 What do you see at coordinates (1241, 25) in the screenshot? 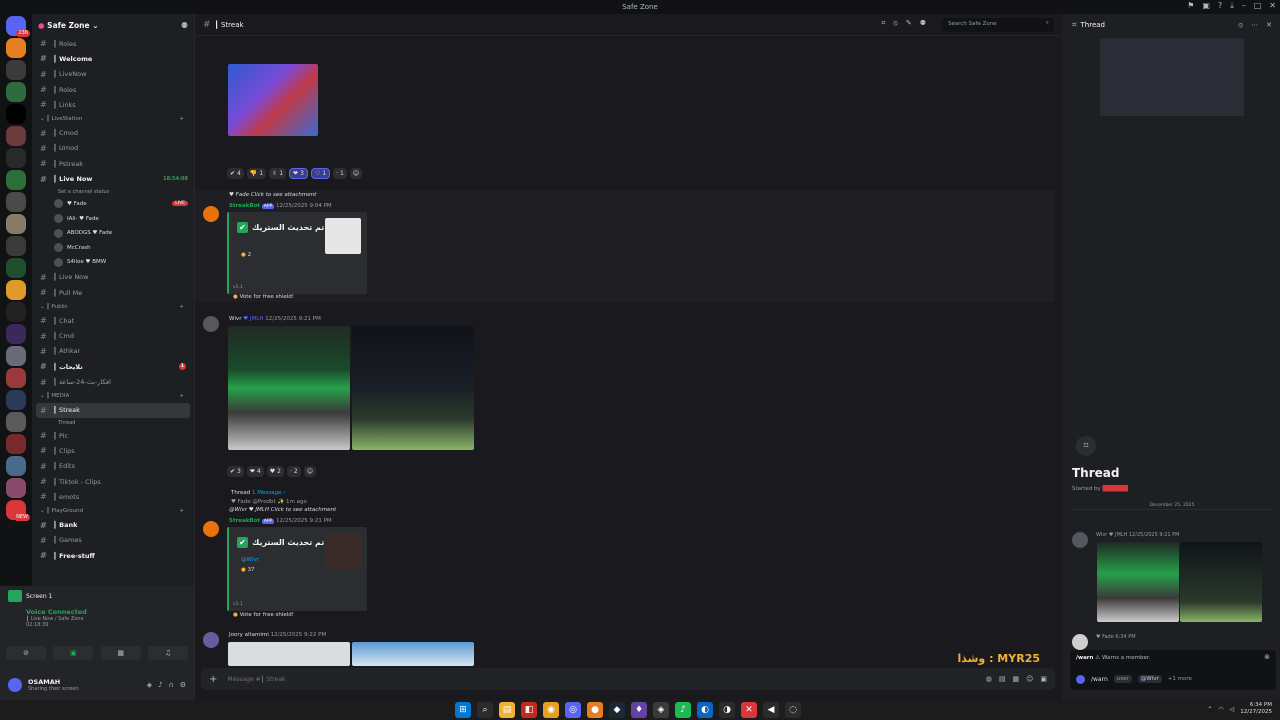
I see `notification-icon: ⦸` at bounding box center [1241, 25].